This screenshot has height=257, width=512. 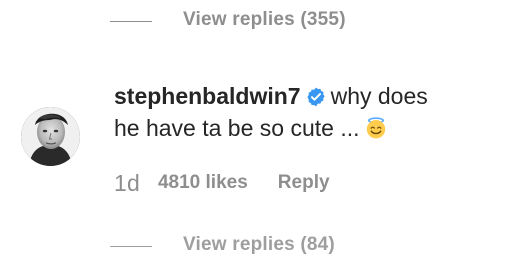 What do you see at coordinates (379, 96) in the screenshot?
I see `comment-text-line-1: why does` at bounding box center [379, 96].